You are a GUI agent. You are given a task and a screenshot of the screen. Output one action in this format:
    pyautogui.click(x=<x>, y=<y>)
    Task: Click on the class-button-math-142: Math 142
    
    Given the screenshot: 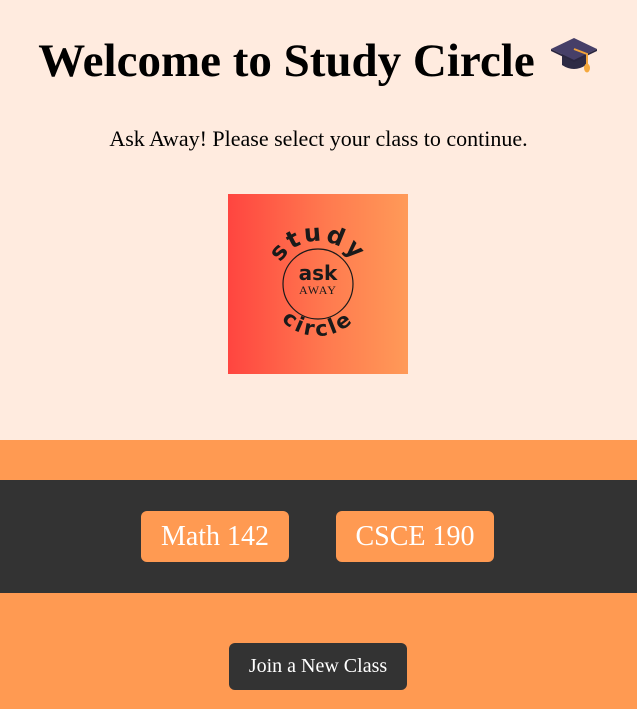 What is the action you would take?
    pyautogui.click(x=215, y=536)
    